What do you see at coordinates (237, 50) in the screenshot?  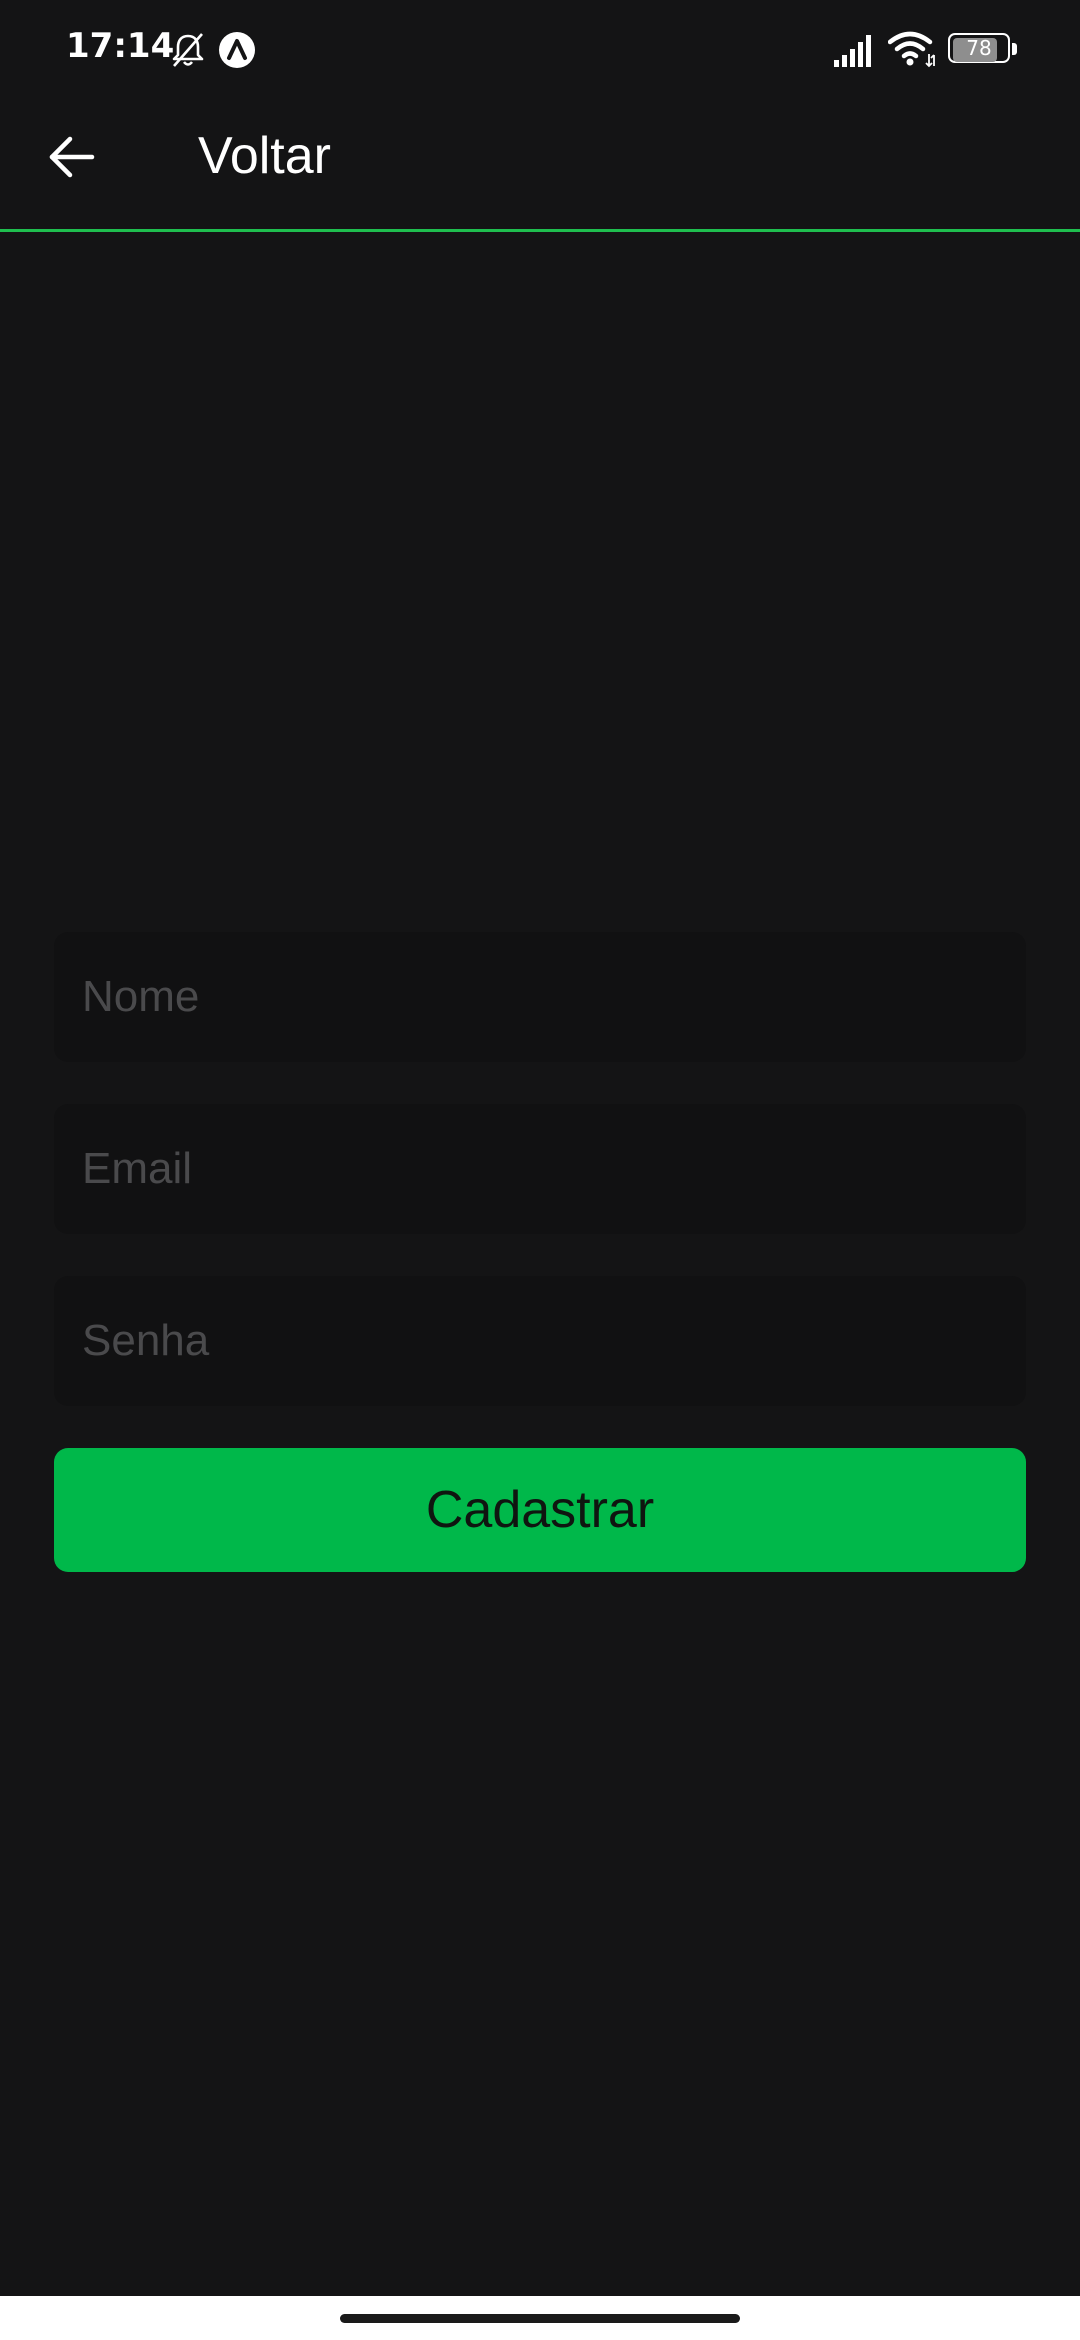 I see `app-notification-icon` at bounding box center [237, 50].